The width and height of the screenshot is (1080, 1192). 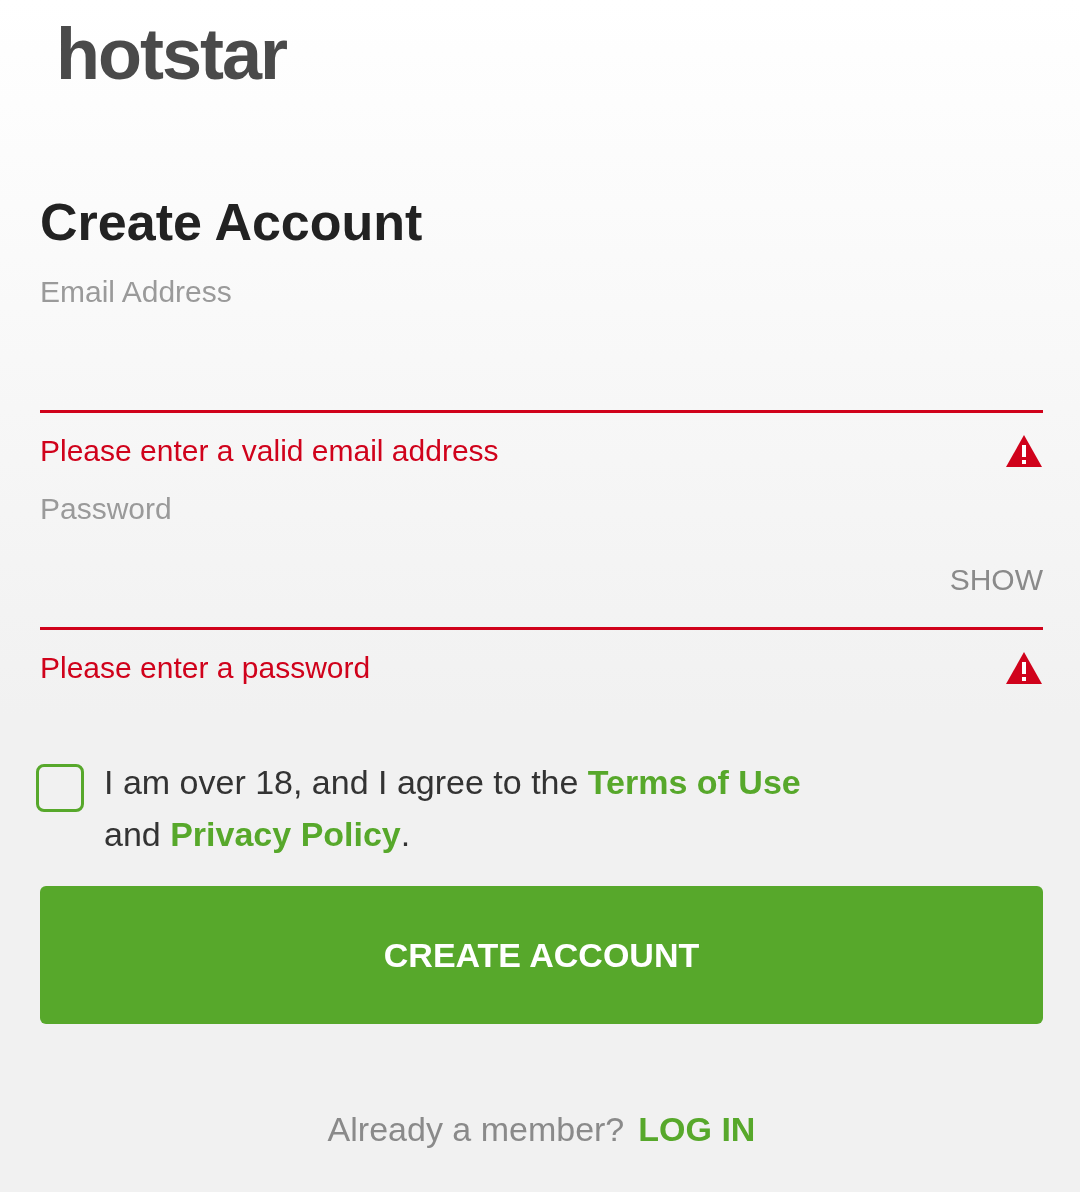 I want to click on terms-link: Privacy Policy, so click(x=285, y=834).